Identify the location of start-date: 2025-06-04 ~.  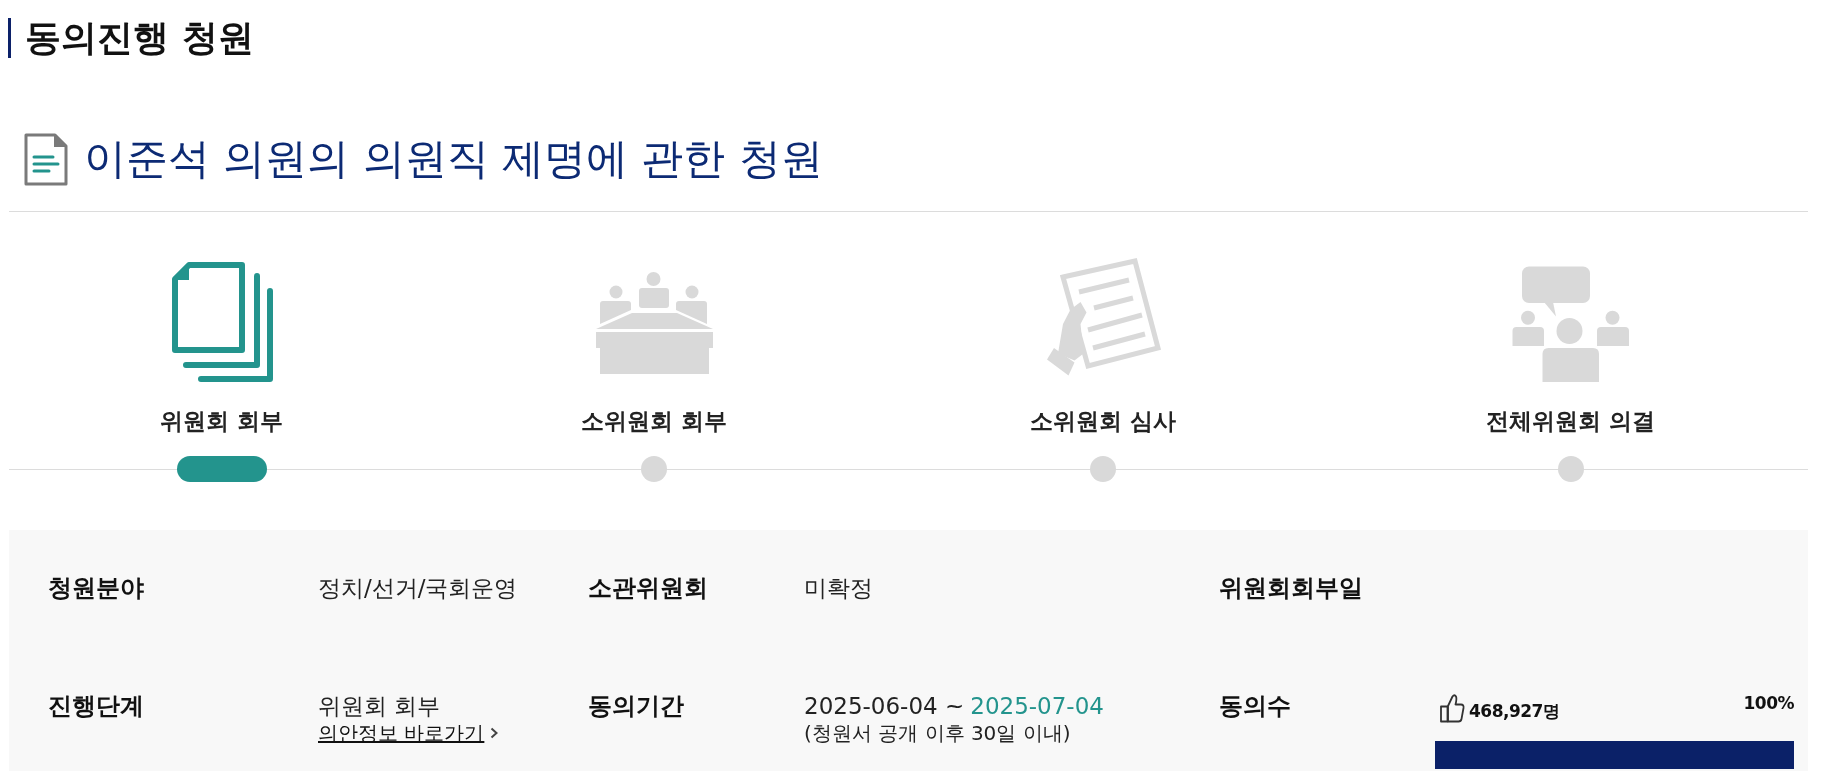
(884, 706).